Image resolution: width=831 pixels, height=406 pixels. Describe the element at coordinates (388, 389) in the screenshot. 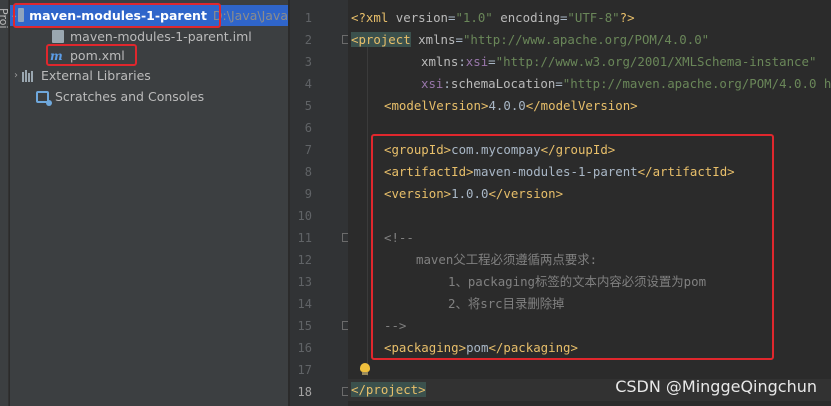

I see `code-line-18: </project>` at that location.